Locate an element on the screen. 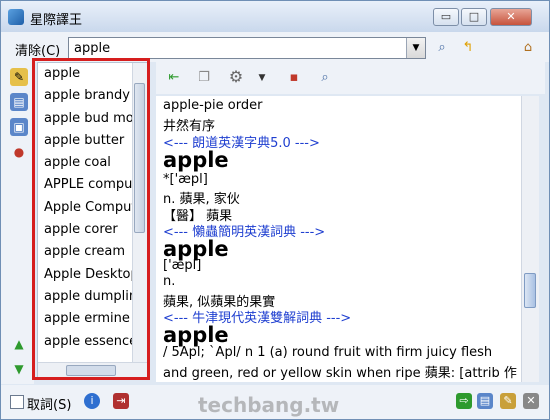  scan-selection-checkbox is located at coordinates (17, 402).